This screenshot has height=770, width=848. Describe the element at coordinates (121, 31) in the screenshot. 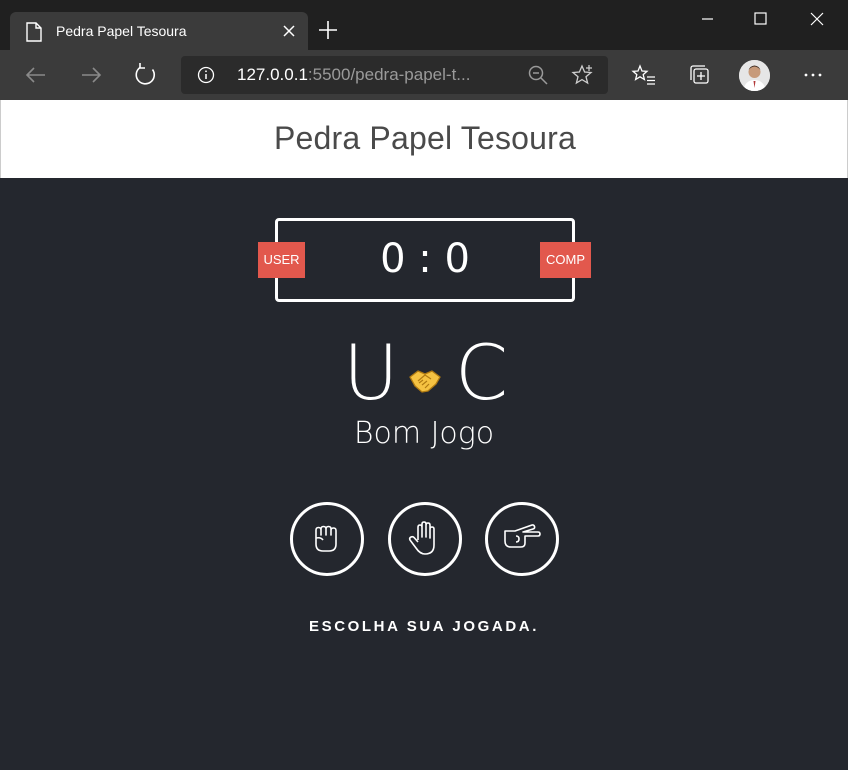

I see `tab-title: Pedra Papel Tesoura` at that location.